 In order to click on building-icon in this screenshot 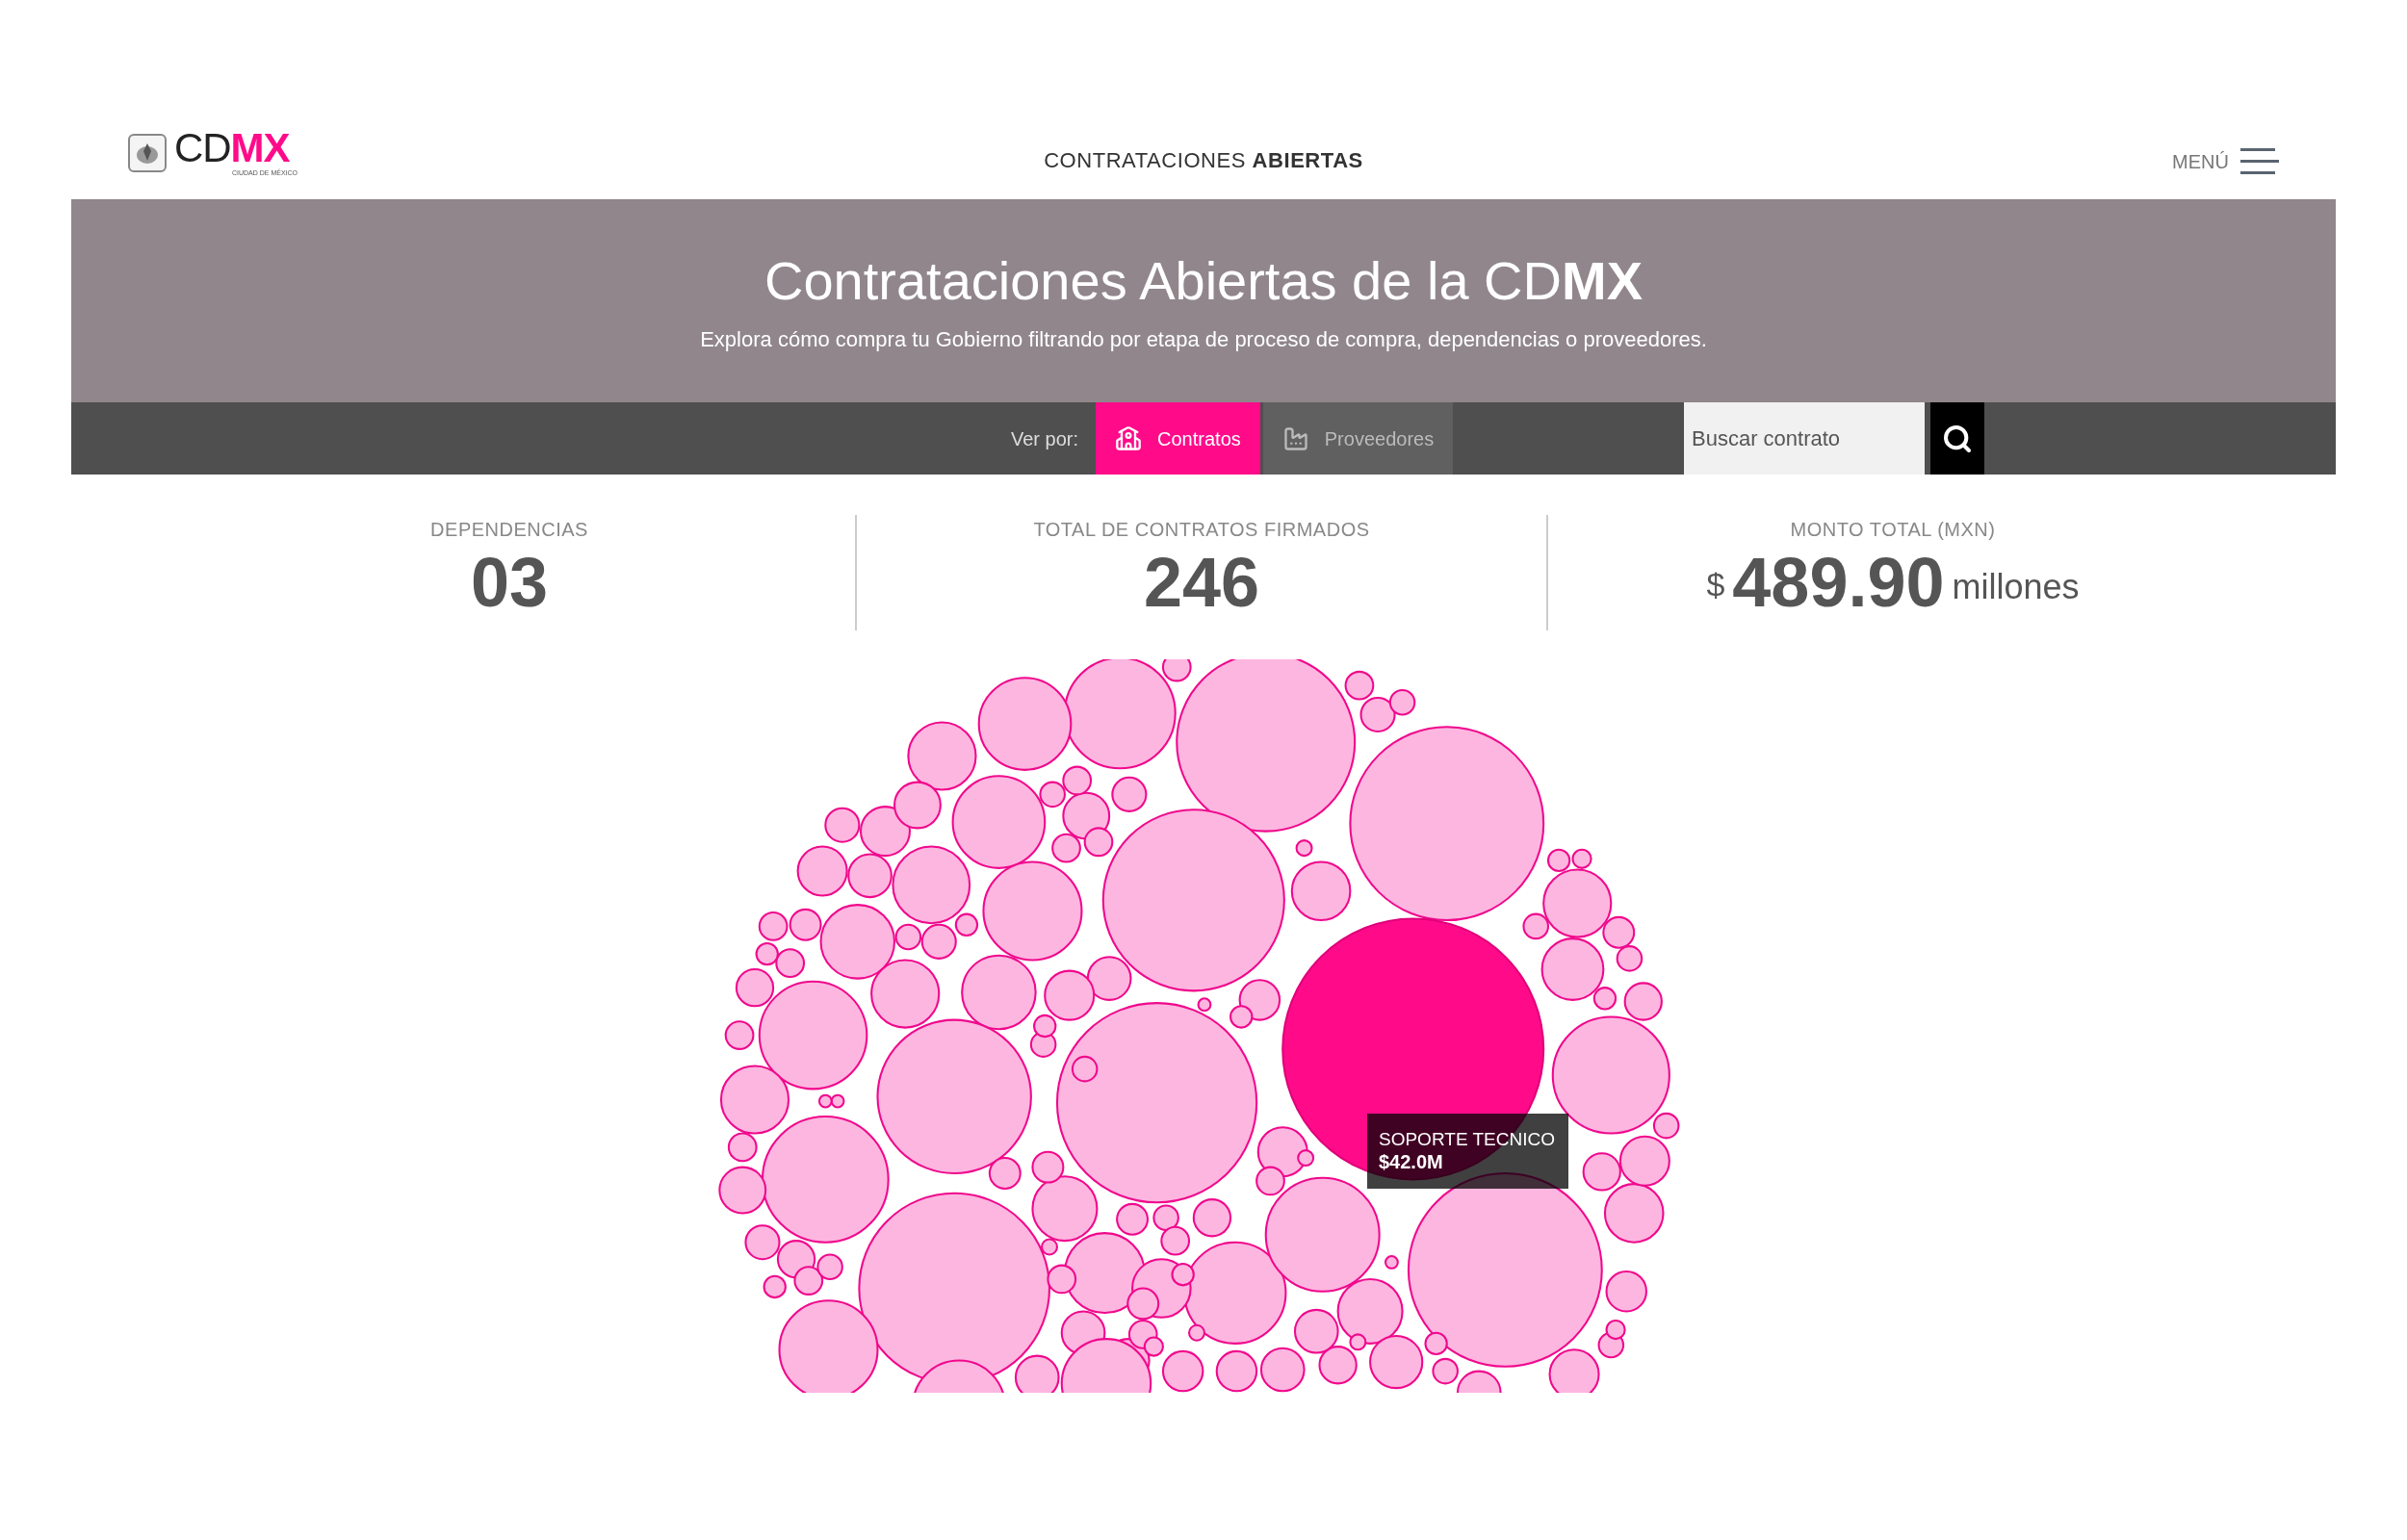, I will do `click(1129, 438)`.